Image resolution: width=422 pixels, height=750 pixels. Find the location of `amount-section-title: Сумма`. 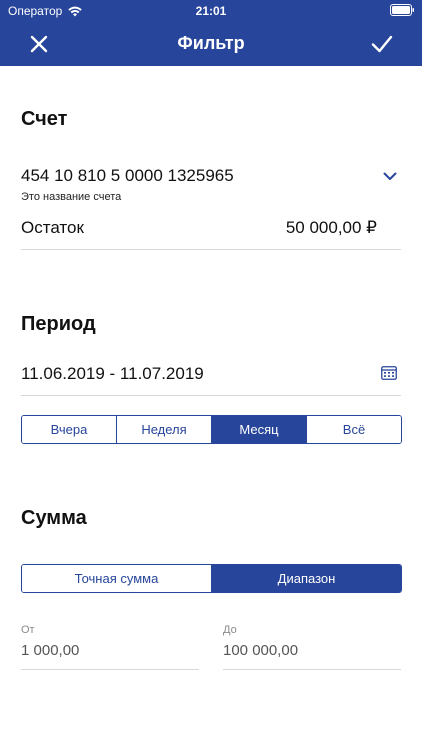

amount-section-title: Сумма is located at coordinates (54, 518).